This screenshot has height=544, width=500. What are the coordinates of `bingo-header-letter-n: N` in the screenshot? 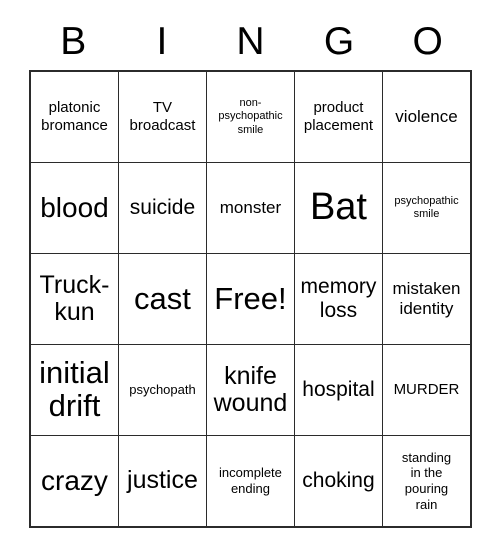 It's located at (250, 41).